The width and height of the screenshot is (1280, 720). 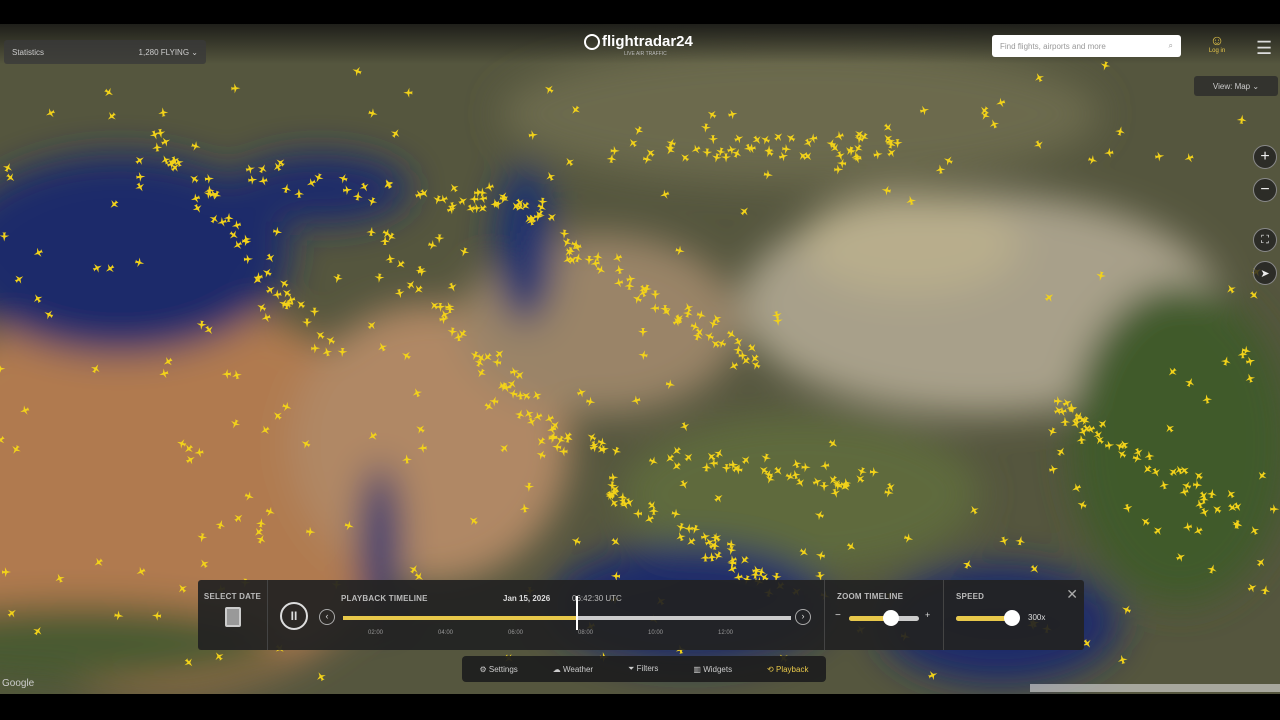 What do you see at coordinates (656, 633) in the screenshot?
I see `timeline-tick-label: 10:00` at bounding box center [656, 633].